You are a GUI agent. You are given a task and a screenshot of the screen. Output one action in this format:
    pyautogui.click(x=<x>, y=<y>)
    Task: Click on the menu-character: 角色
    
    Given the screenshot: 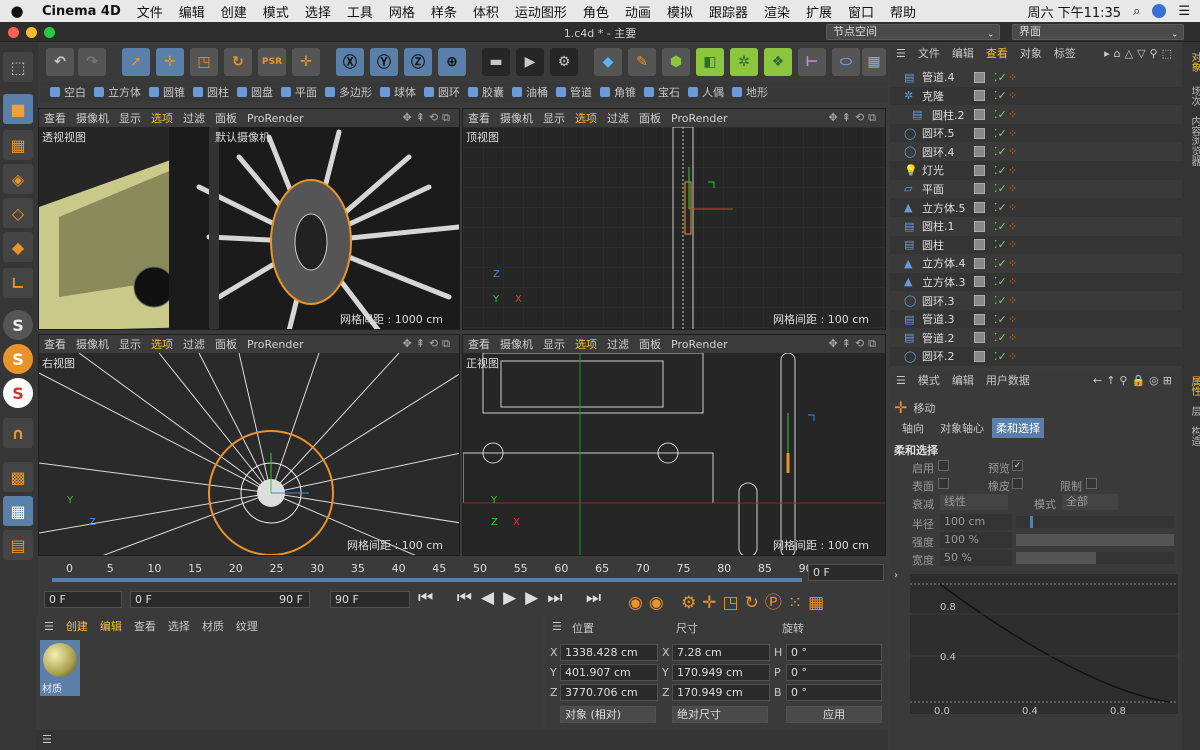 What is the action you would take?
    pyautogui.click(x=596, y=11)
    